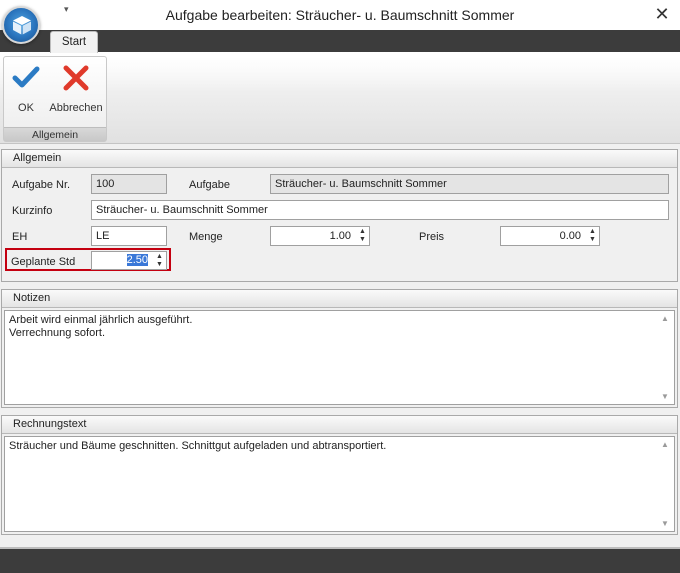 The height and width of the screenshot is (573, 680). Describe the element at coordinates (666, 357) in the screenshot. I see `notizen-scrollbar: ▲ ▼` at that location.